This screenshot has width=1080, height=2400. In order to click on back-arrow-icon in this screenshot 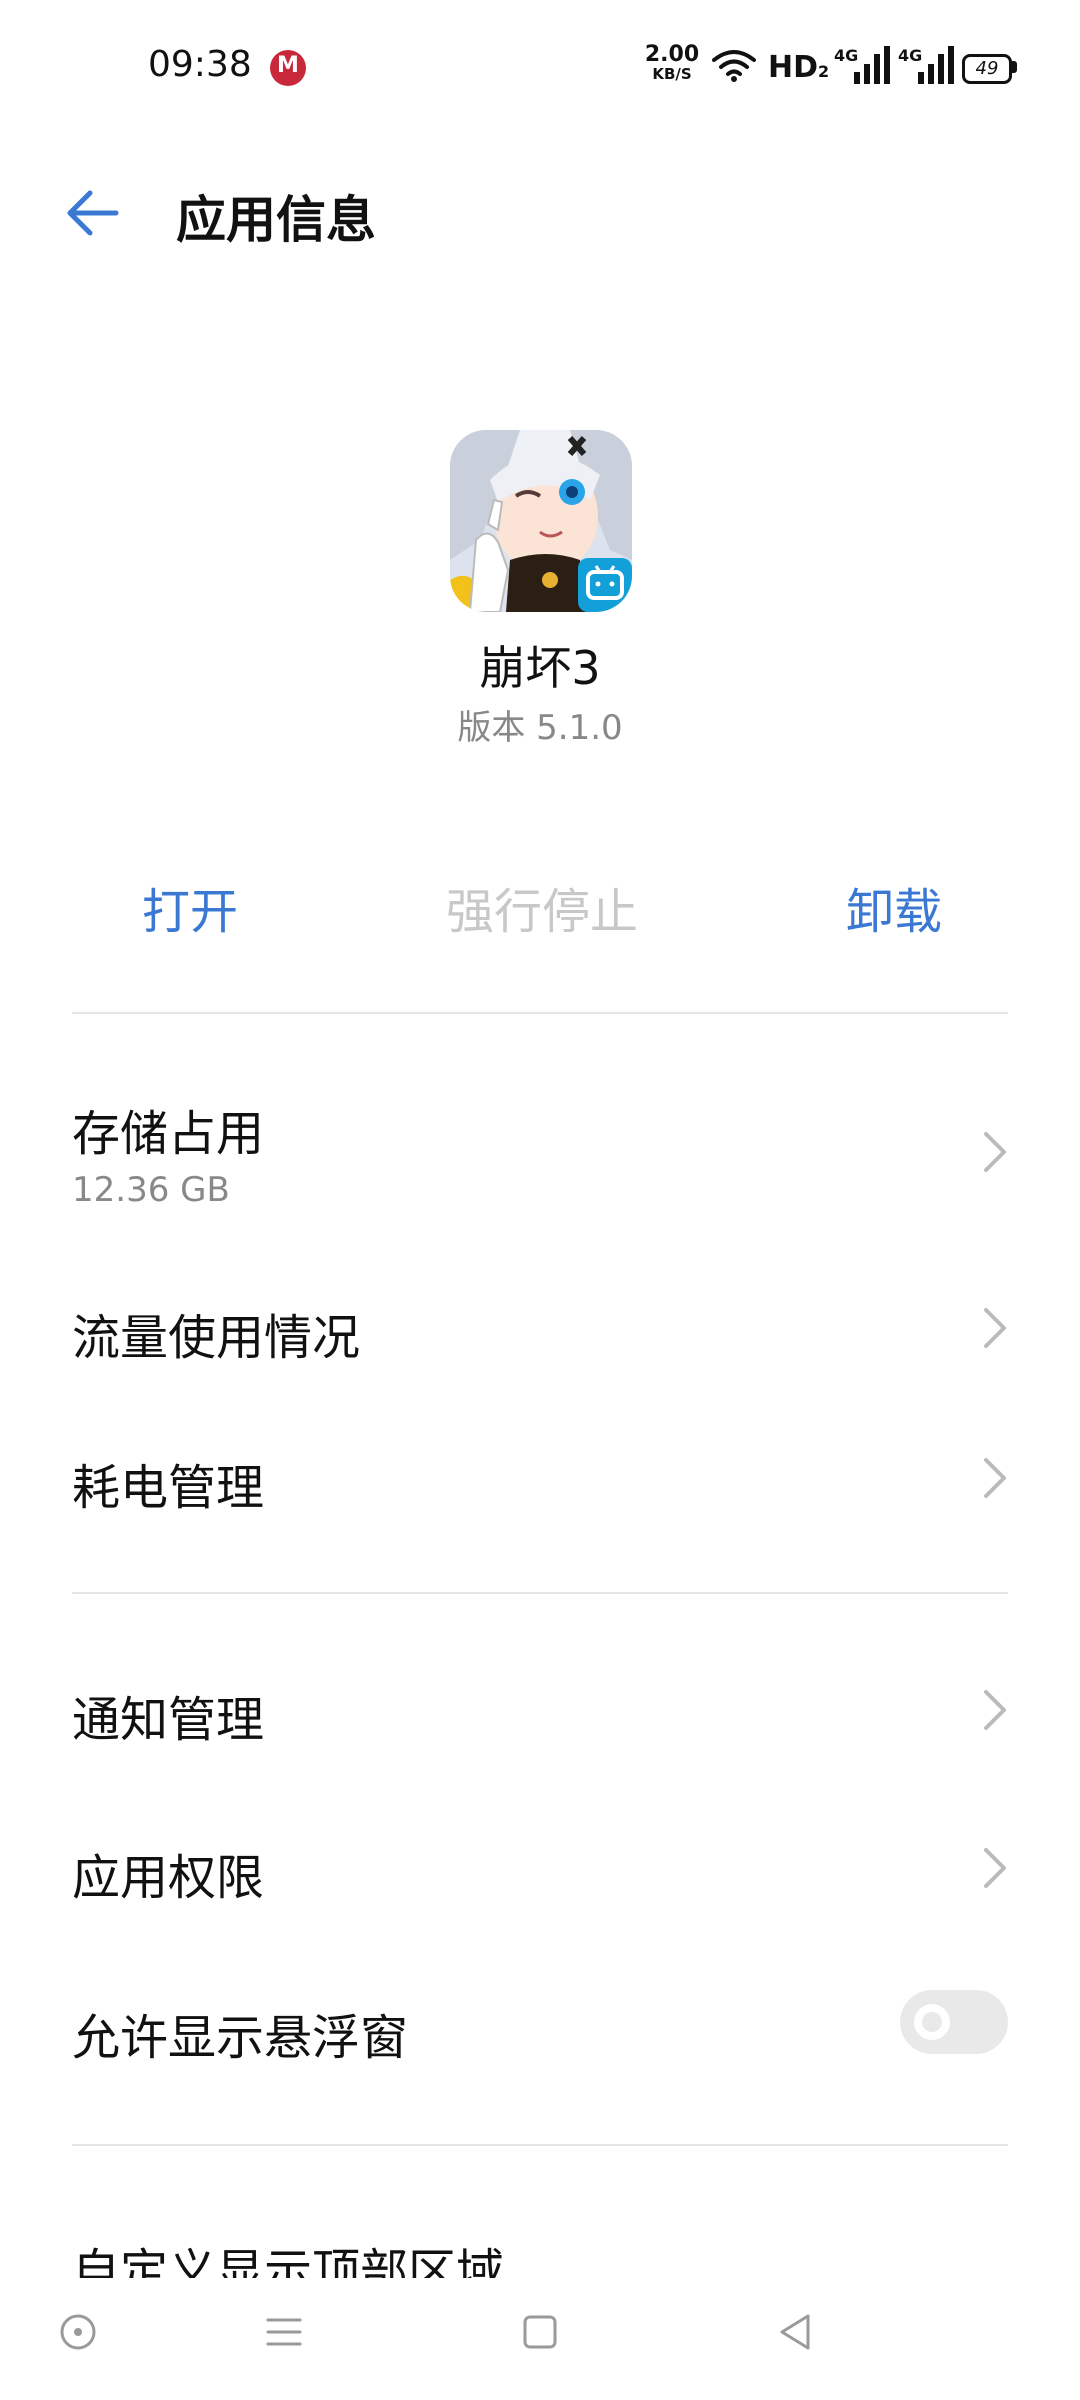, I will do `click(93, 213)`.